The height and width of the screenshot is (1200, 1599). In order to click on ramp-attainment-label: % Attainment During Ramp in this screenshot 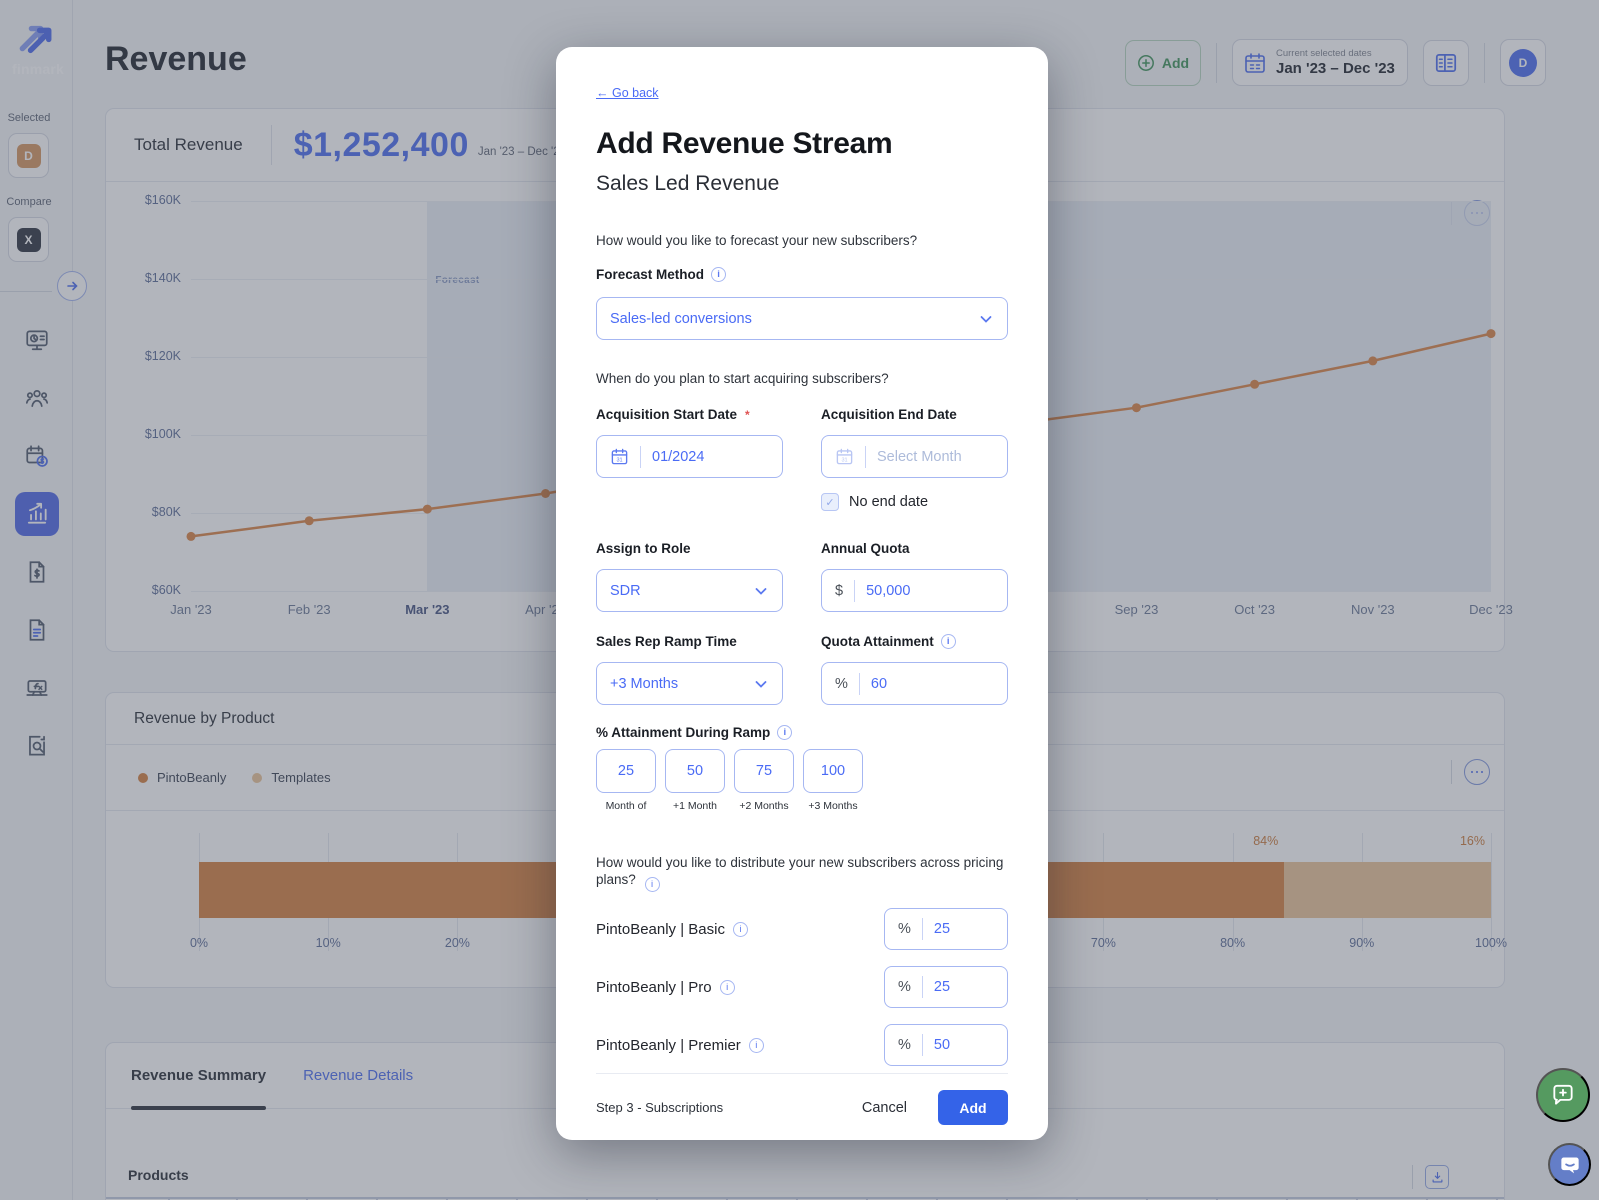, I will do `click(683, 732)`.